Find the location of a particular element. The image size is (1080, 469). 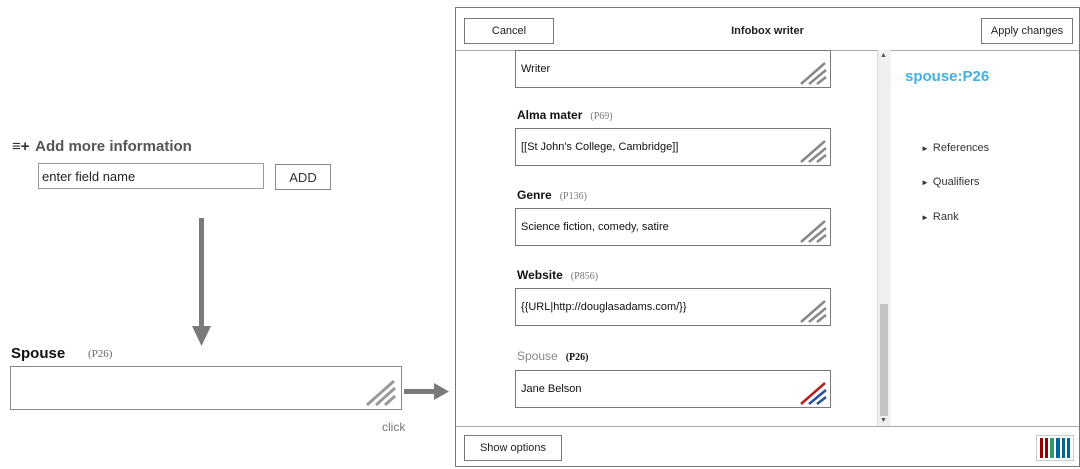

rank-toggle: ► Rank is located at coordinates (940, 217).